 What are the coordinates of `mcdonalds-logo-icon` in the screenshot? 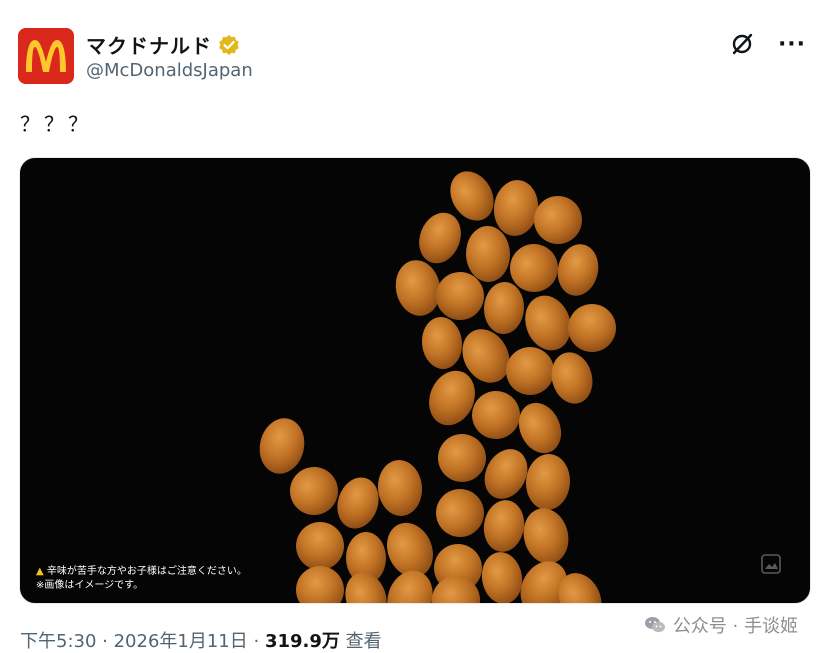 It's located at (46, 56).